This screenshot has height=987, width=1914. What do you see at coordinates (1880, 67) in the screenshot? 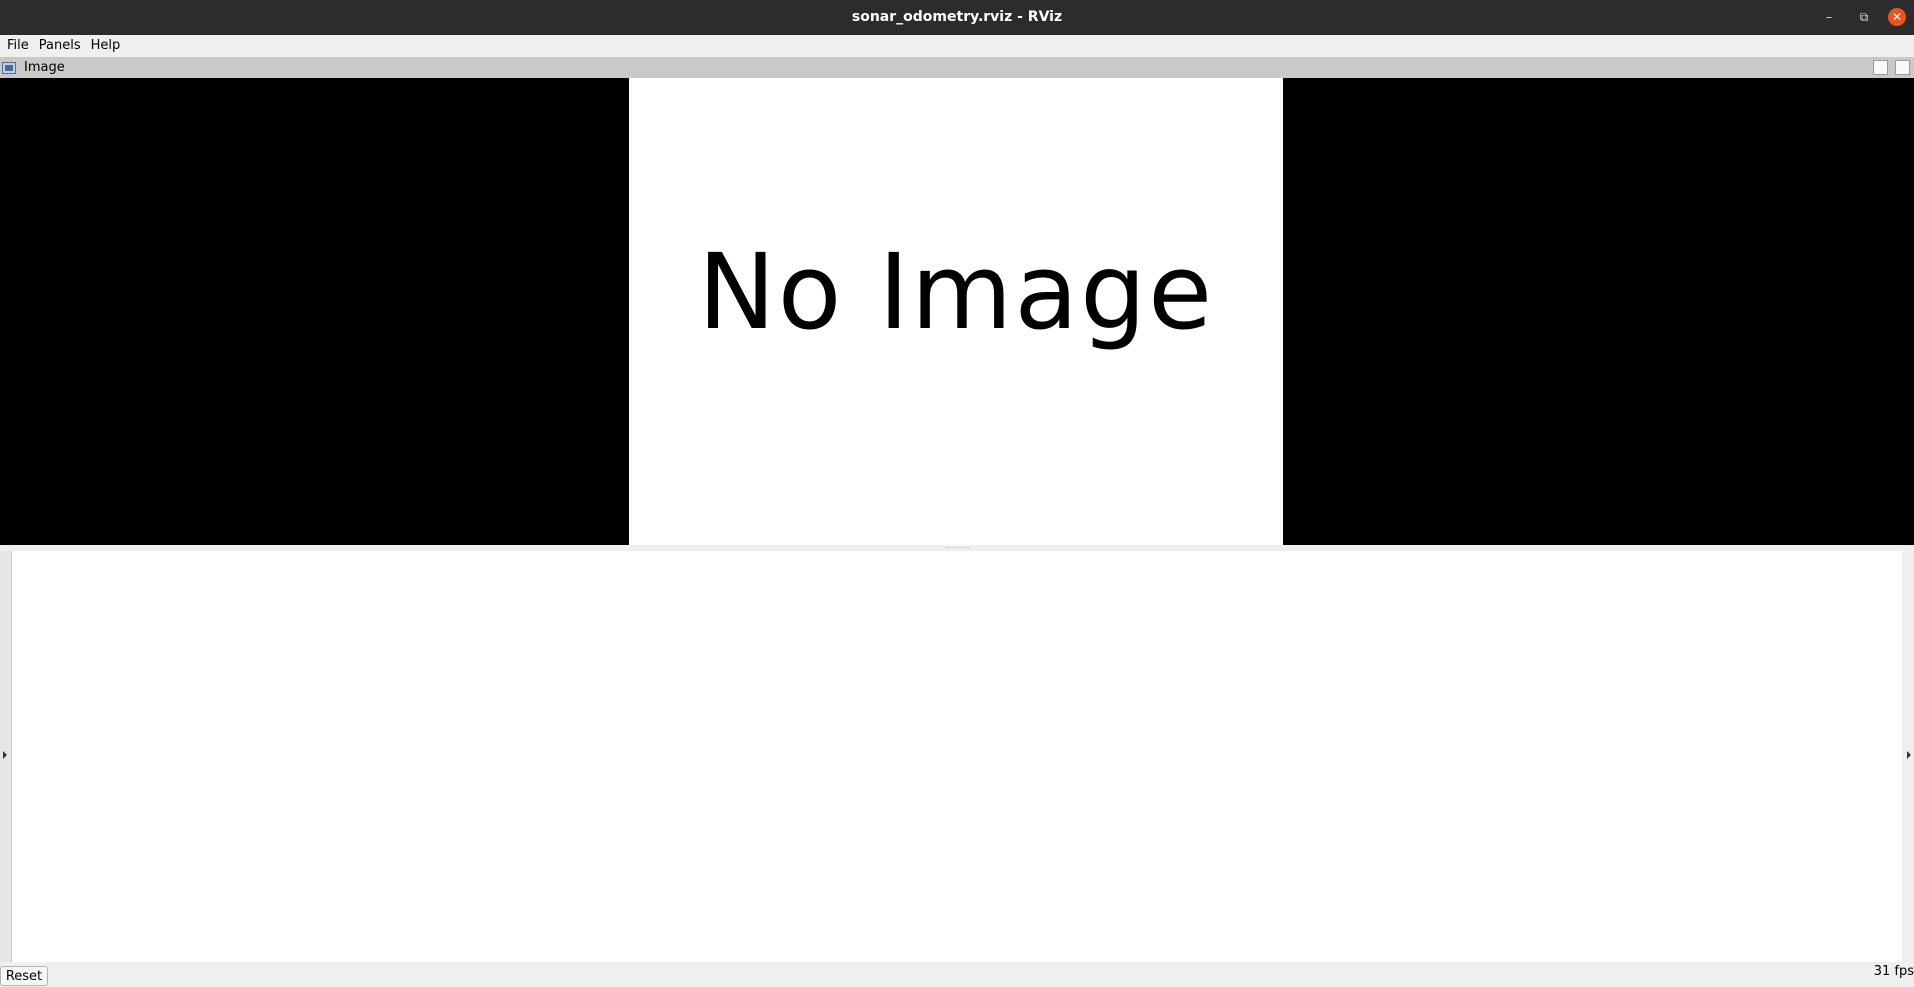
I see `undock-button` at bounding box center [1880, 67].